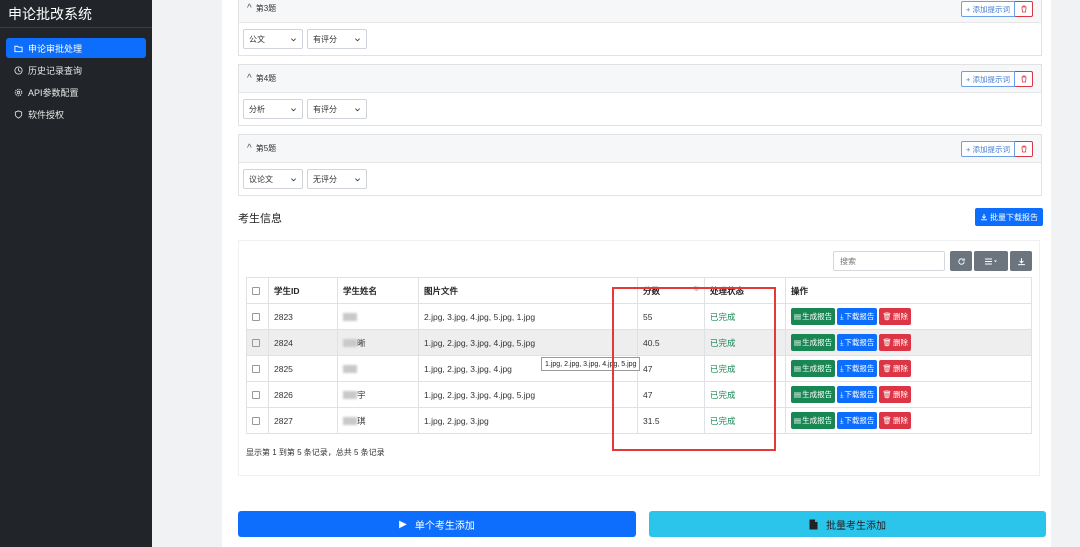 The height and width of the screenshot is (547, 1080). I want to click on question-title: 第3题, so click(266, 8).